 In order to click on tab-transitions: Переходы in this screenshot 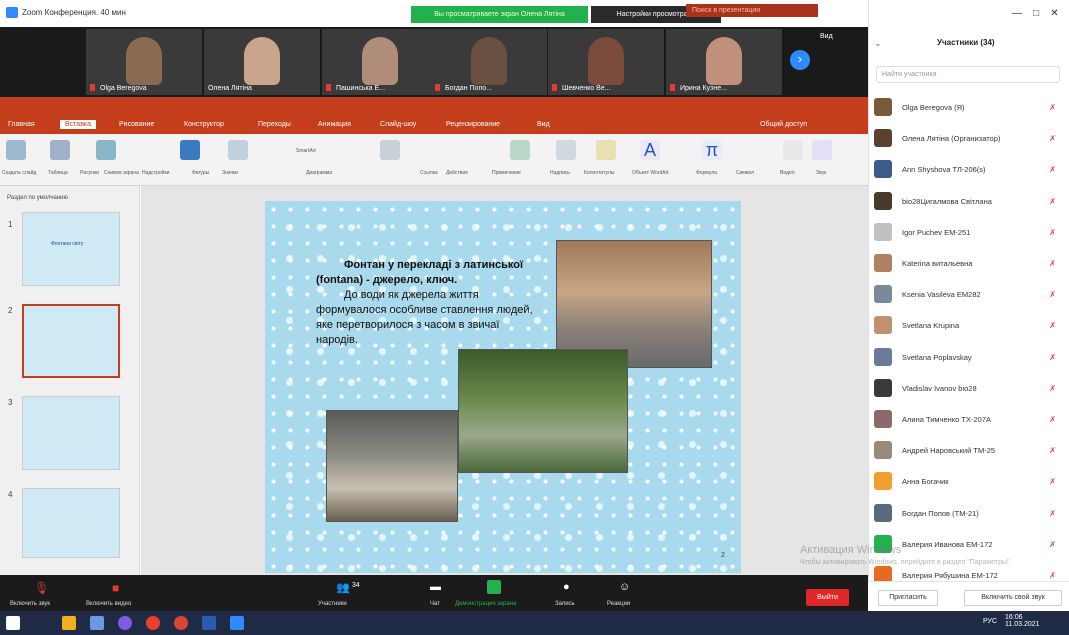, I will do `click(274, 124)`.